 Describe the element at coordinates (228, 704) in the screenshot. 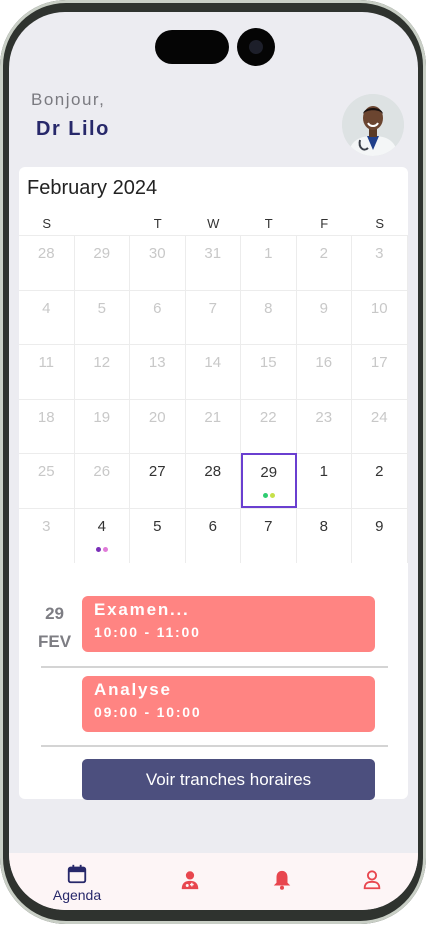

I see `event-card: Analyse 09:00 - 10:00` at that location.